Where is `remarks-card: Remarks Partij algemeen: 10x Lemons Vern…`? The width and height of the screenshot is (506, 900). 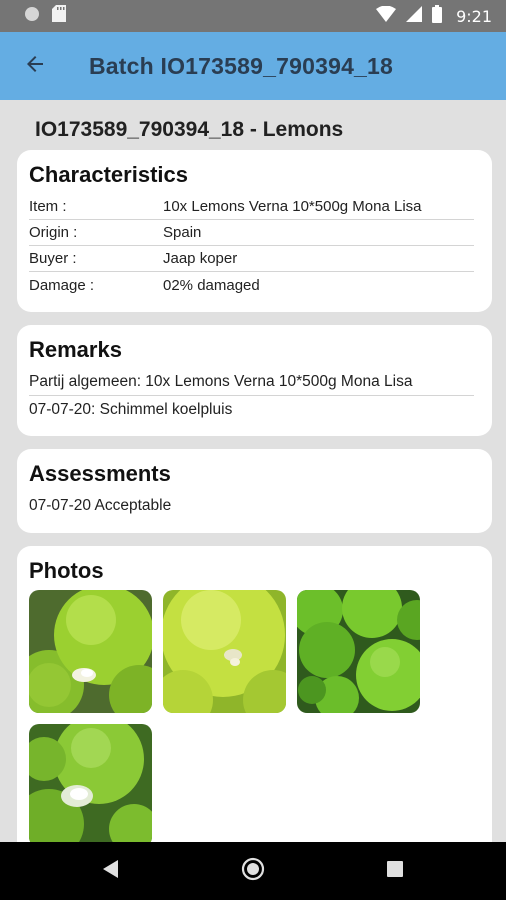
remarks-card: Remarks Partij algemeen: 10x Lemons Vern… is located at coordinates (254, 380).